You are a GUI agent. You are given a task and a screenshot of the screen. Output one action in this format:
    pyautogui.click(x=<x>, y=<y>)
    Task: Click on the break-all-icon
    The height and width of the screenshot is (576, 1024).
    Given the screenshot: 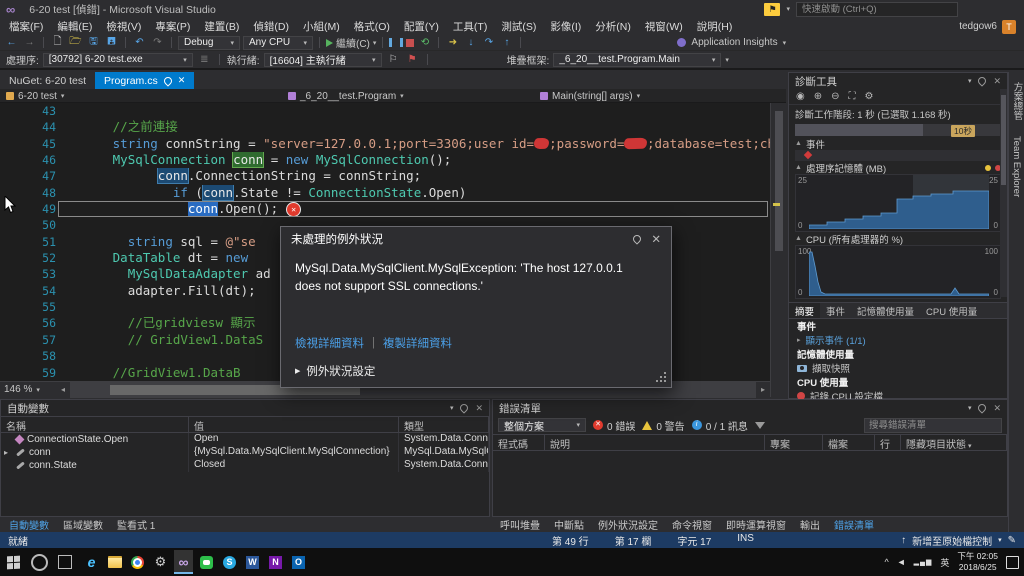 What is the action you would take?
    pyautogui.click(x=396, y=42)
    